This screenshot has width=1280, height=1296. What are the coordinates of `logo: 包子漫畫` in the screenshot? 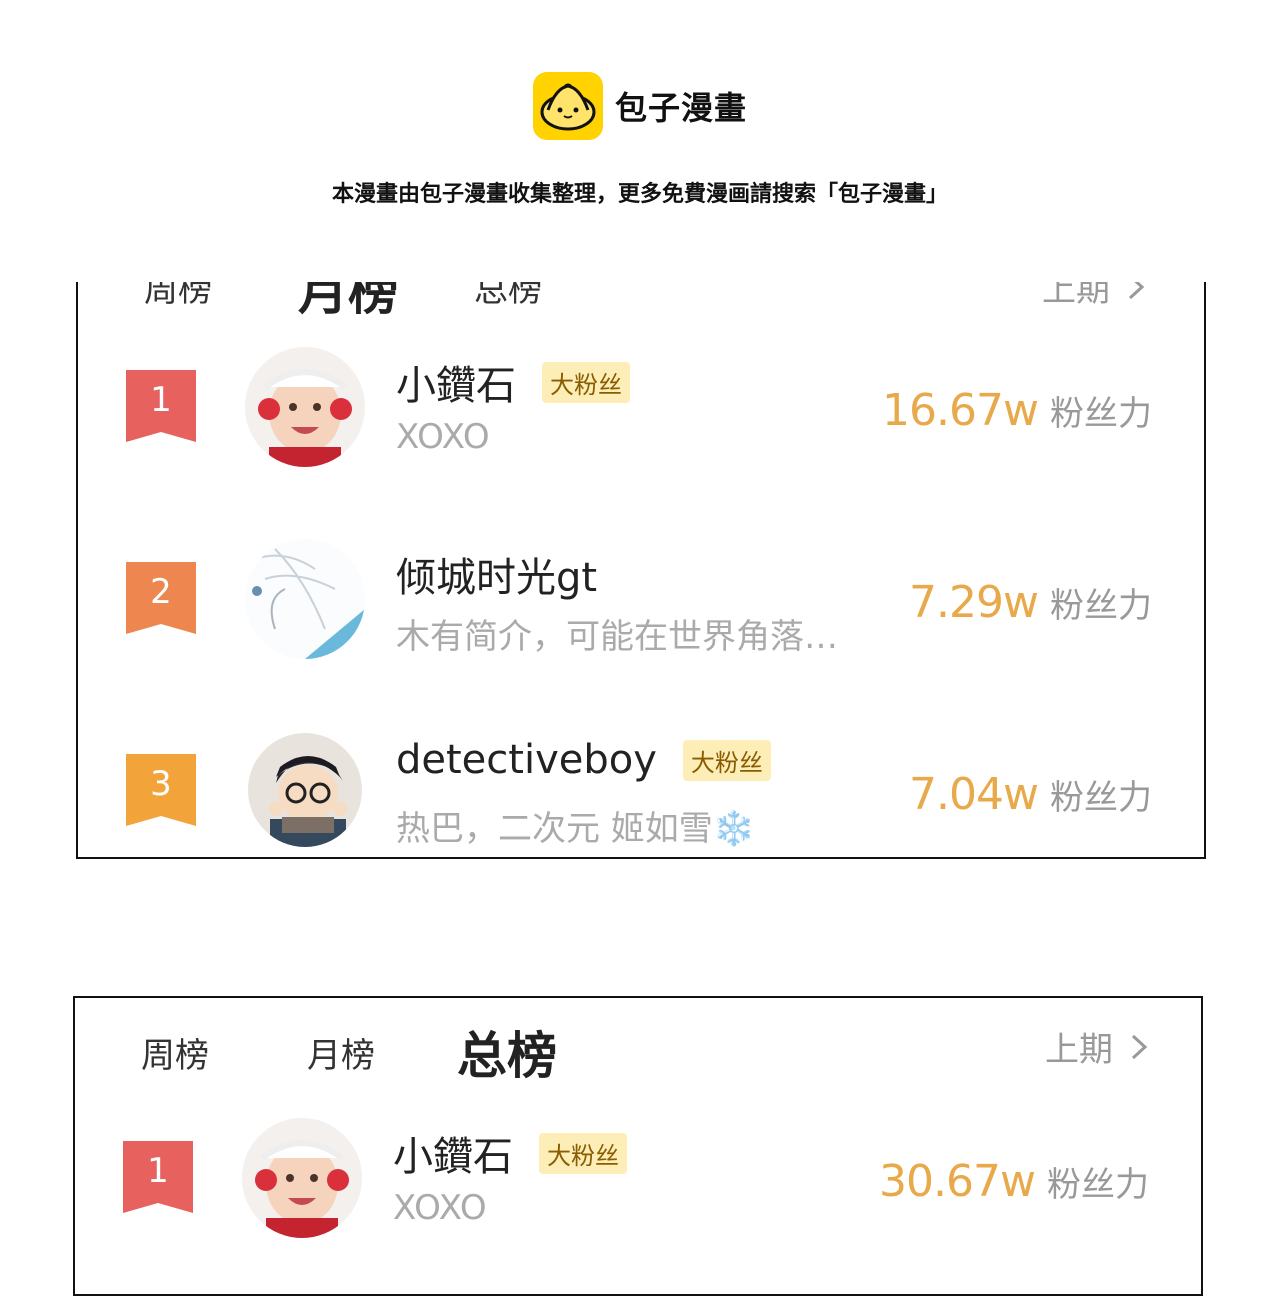 It's located at (640, 106).